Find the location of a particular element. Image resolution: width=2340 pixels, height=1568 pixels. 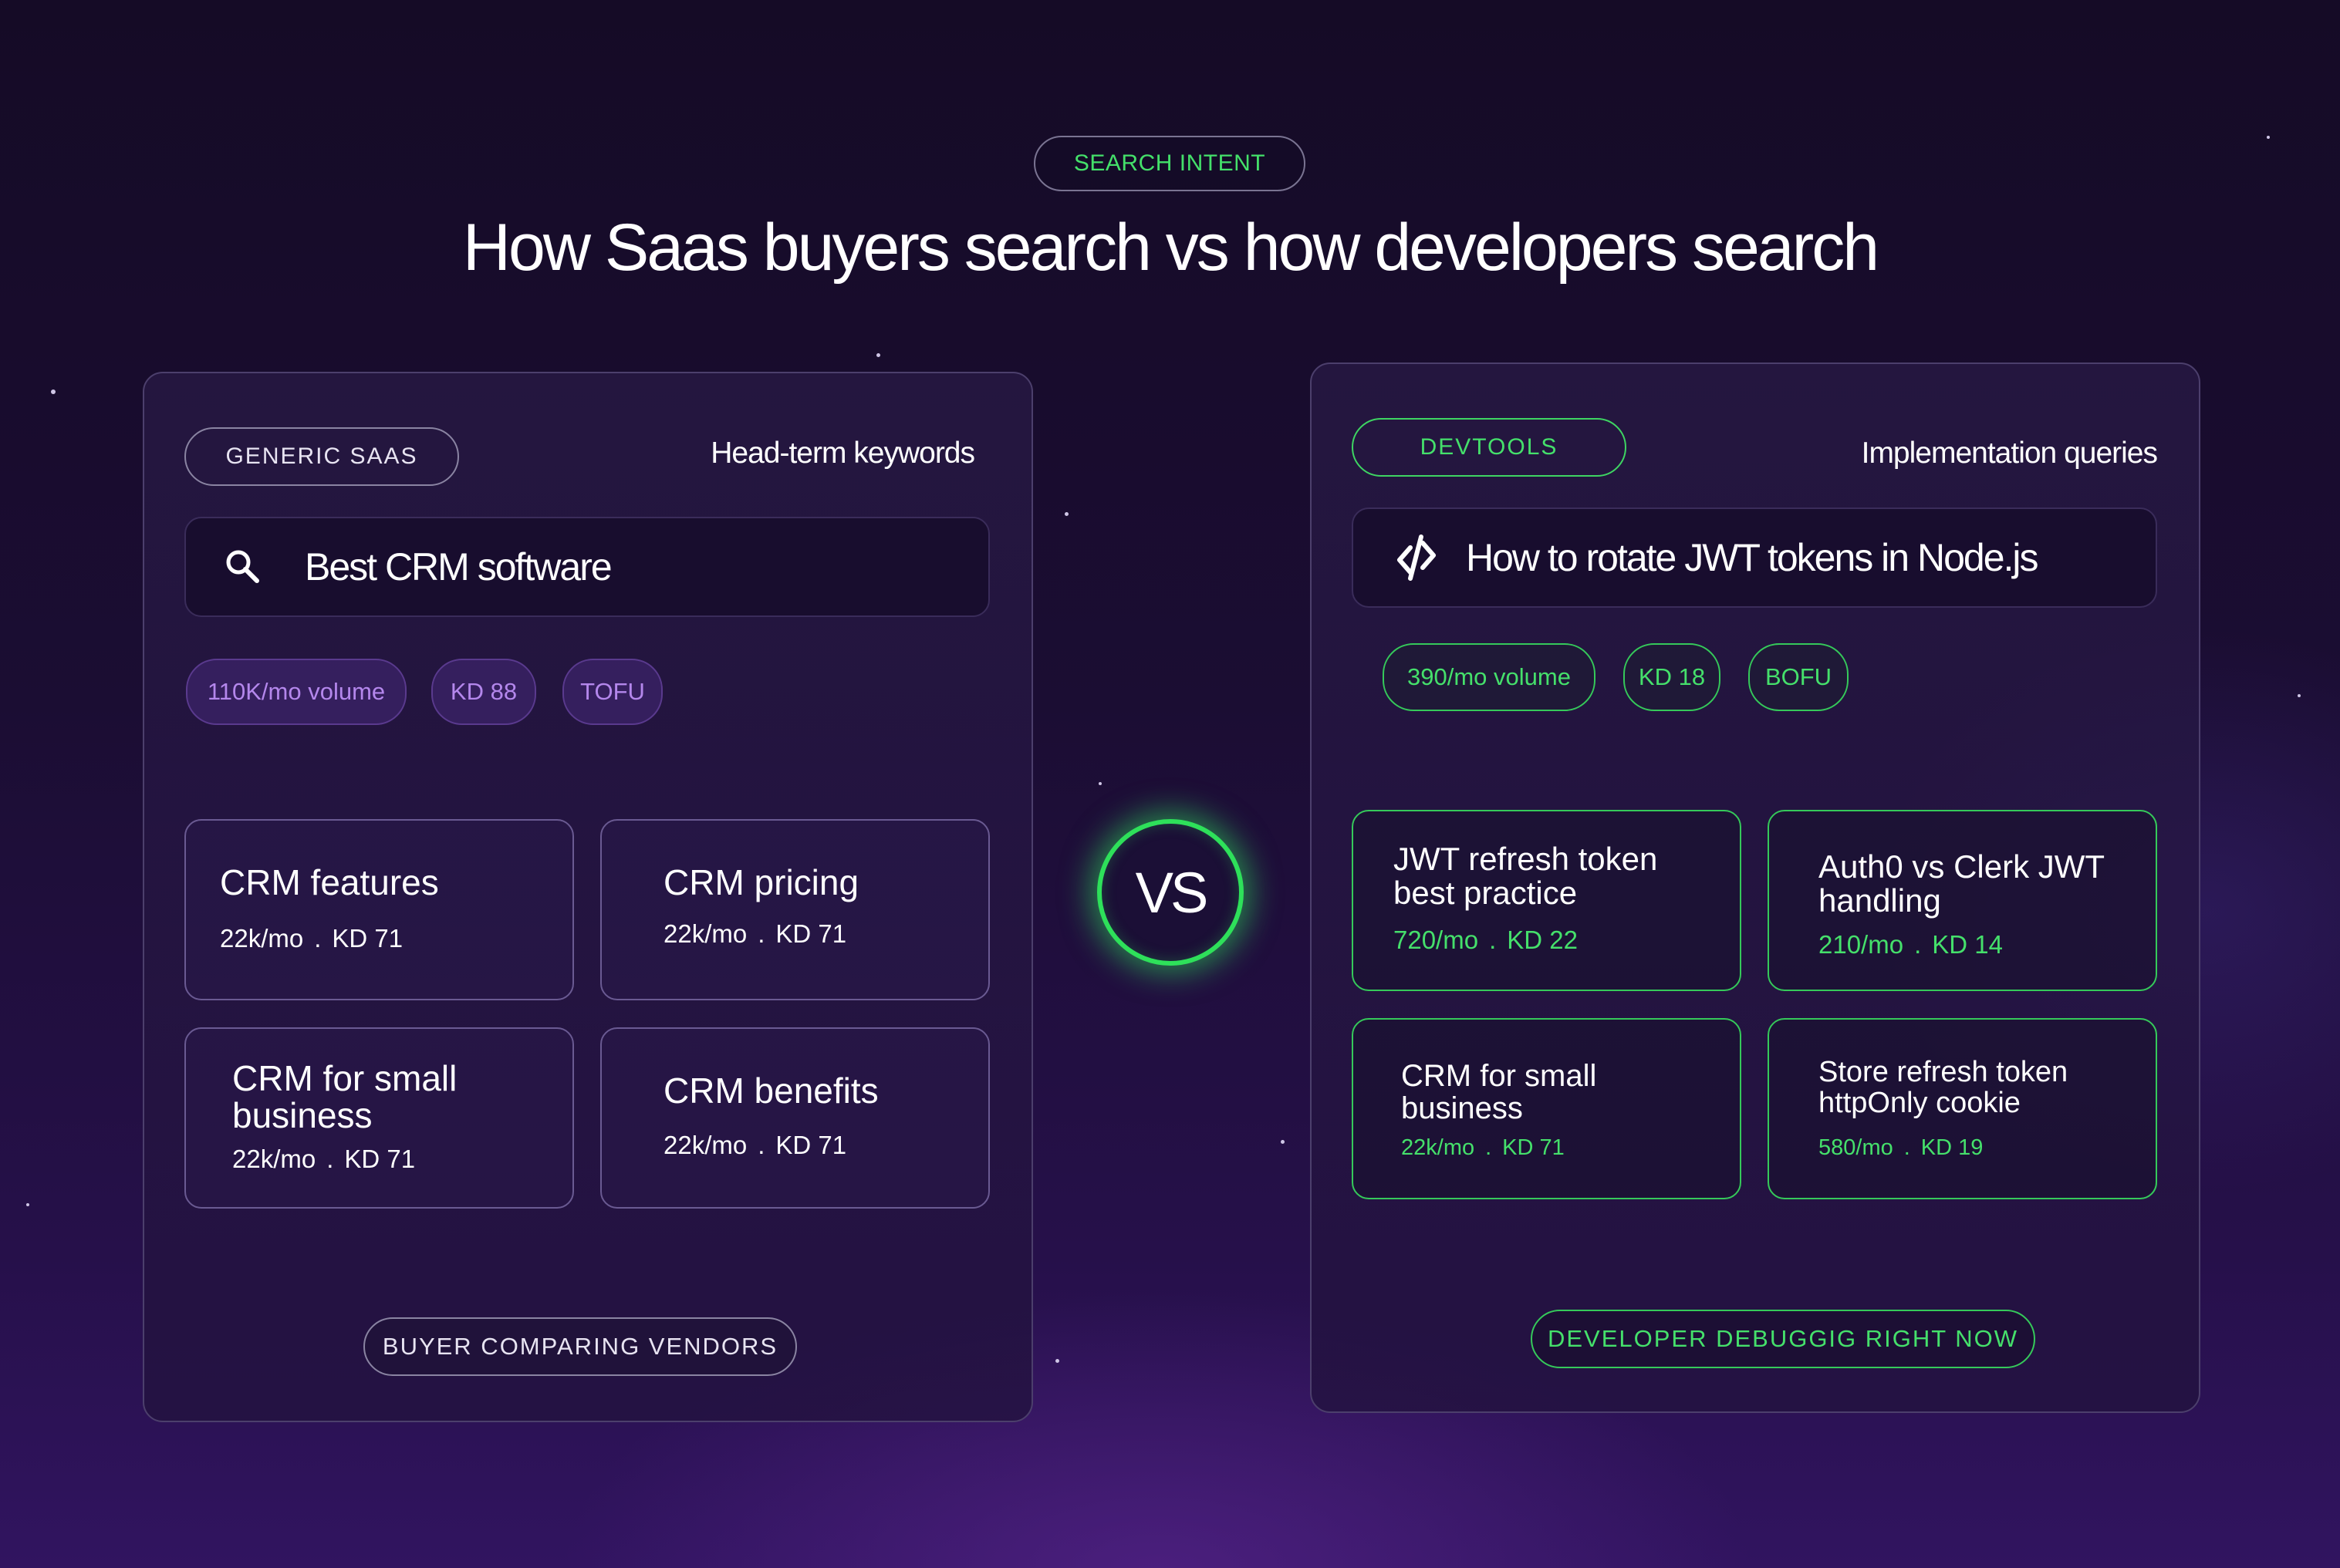

keyword-card: CRM benefits 22k/mo. KD 71 is located at coordinates (795, 1118).